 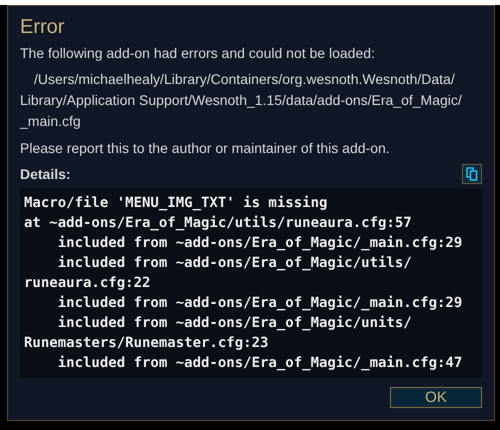 I want to click on error-message: The following add-on had errors and could not be loaded:, so click(x=198, y=53).